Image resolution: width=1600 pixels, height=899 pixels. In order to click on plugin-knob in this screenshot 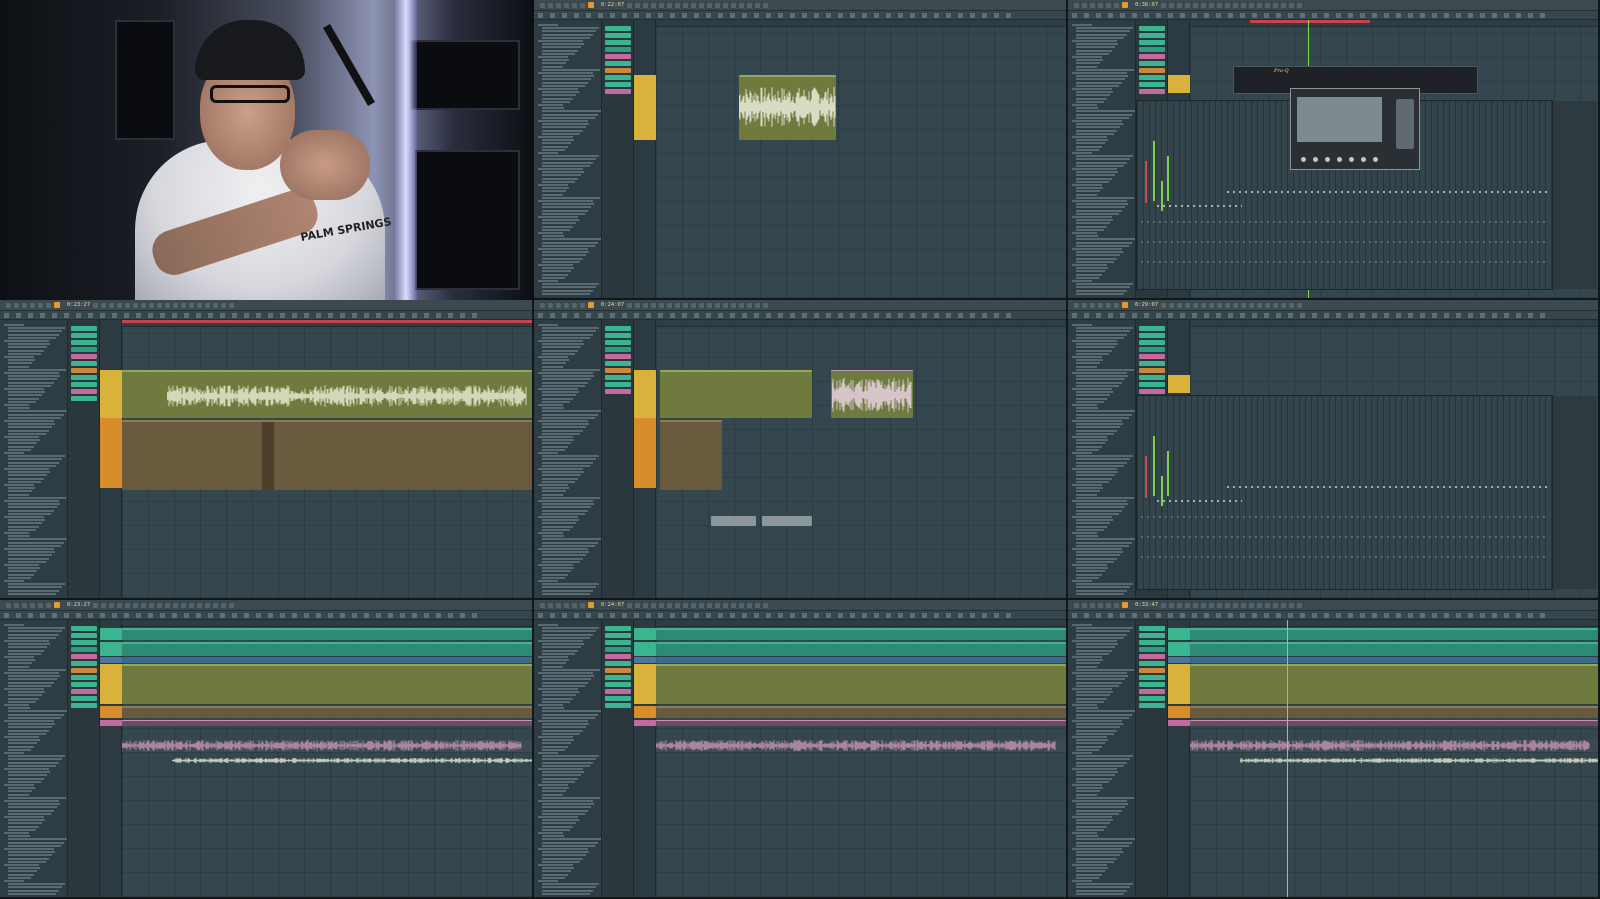, I will do `click(1339, 159)`.